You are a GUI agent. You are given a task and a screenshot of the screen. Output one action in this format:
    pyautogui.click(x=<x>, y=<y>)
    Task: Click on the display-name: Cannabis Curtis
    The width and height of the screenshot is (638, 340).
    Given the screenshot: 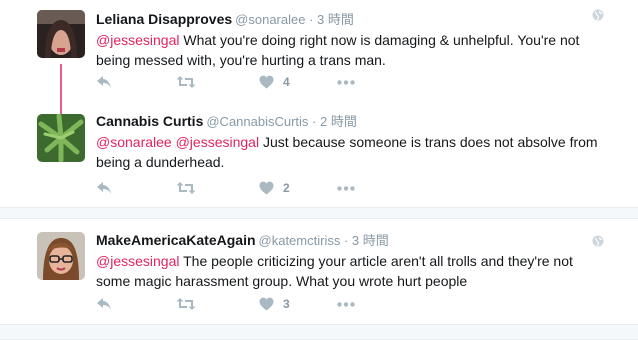 What is the action you would take?
    pyautogui.click(x=149, y=121)
    